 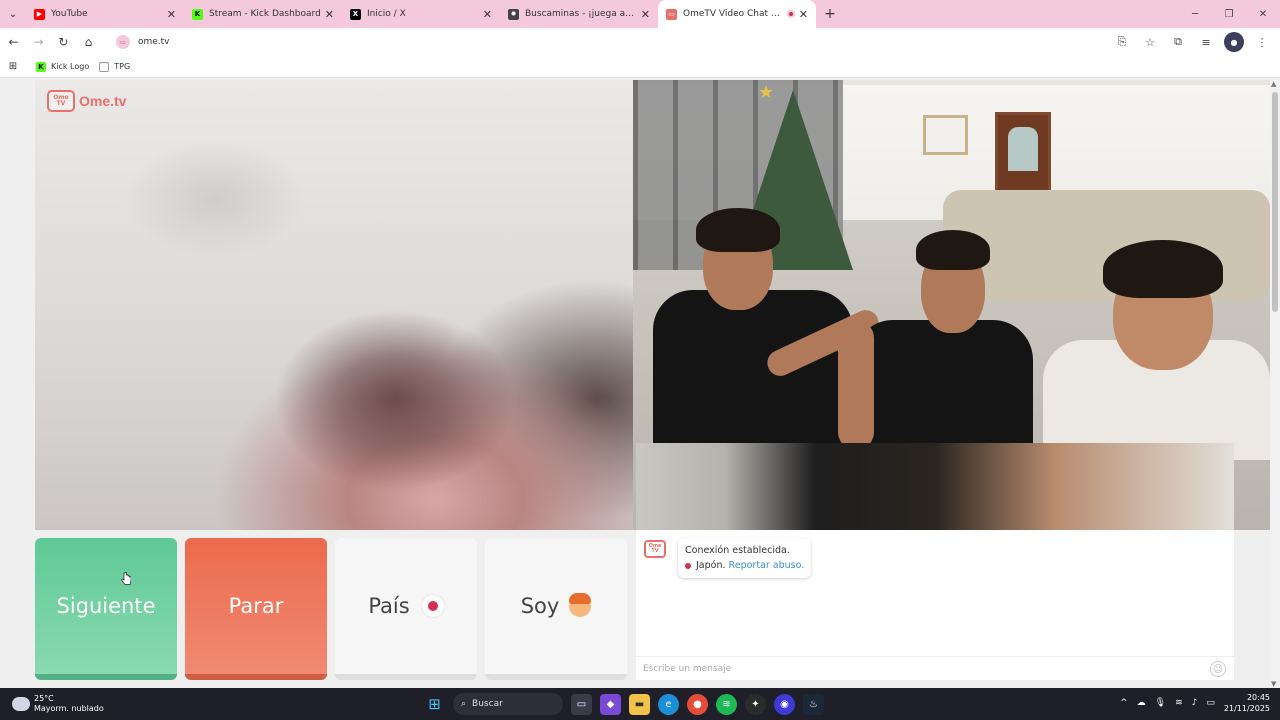 I want to click on ometv-icon: ▭, so click(x=671, y=14).